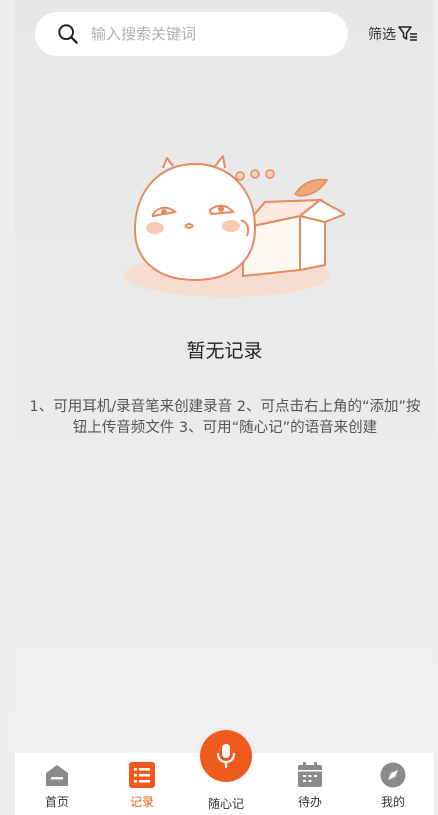  I want to click on filter-button: 筛选, so click(393, 34).